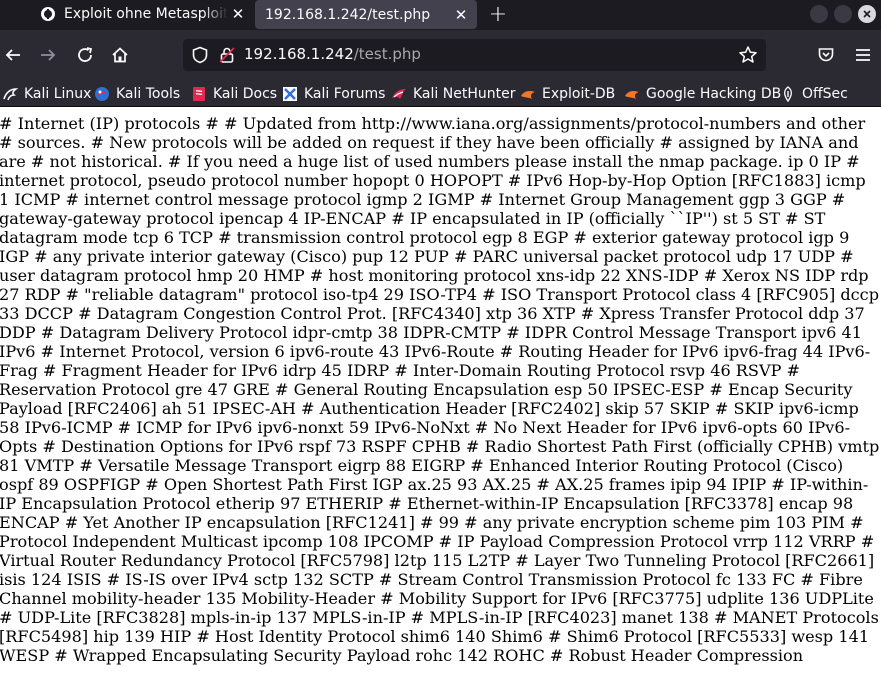 This screenshot has width=881, height=675. I want to click on url-text: 192.168.1.242/test.php, so click(332, 54).